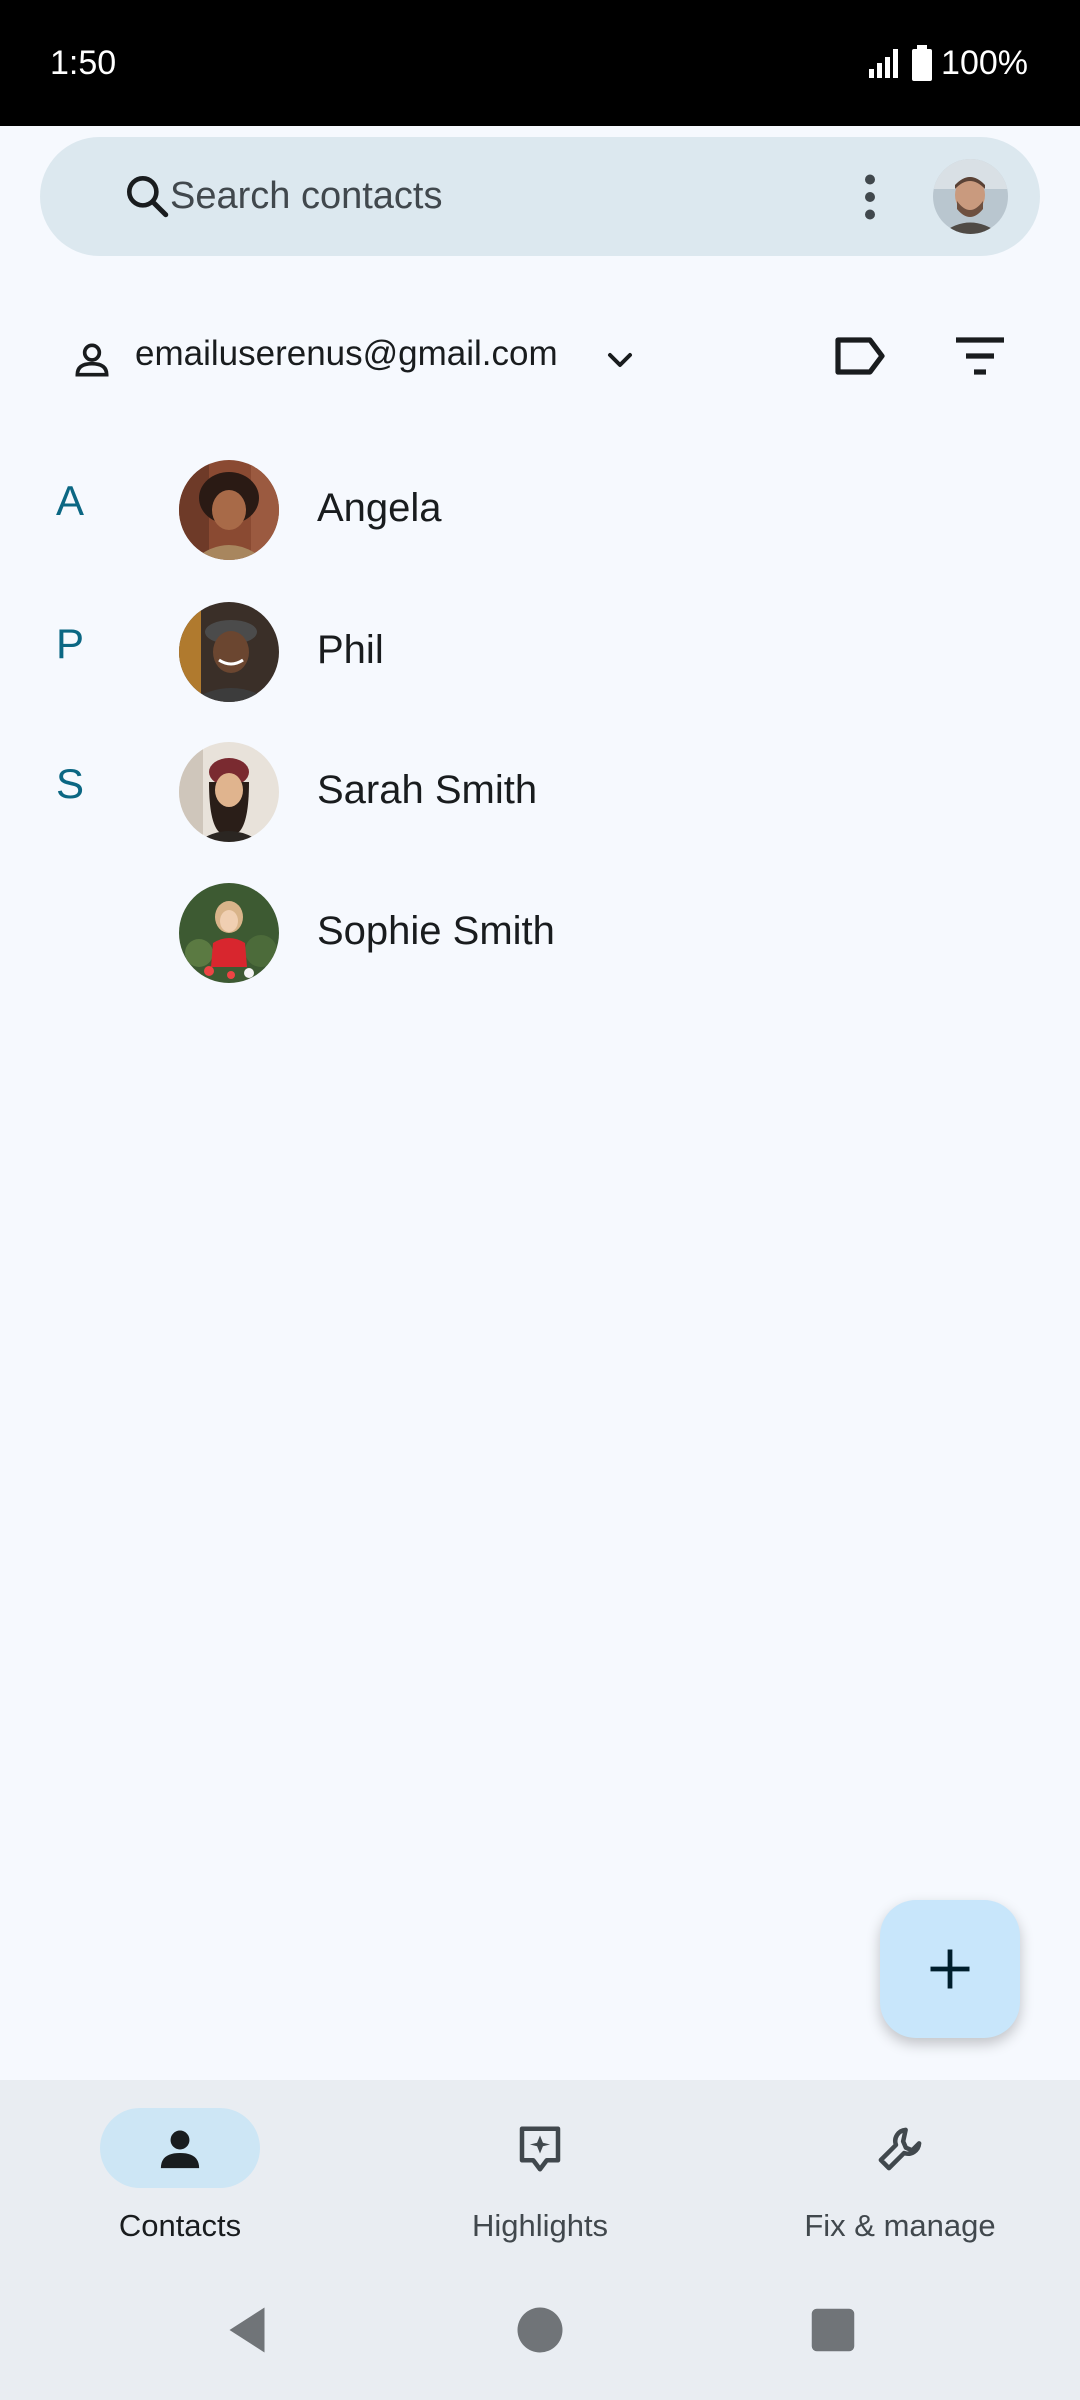 This screenshot has width=1080, height=2400. Describe the element at coordinates (180, 2225) in the screenshot. I see `nav-label-contacts: Contacts` at that location.